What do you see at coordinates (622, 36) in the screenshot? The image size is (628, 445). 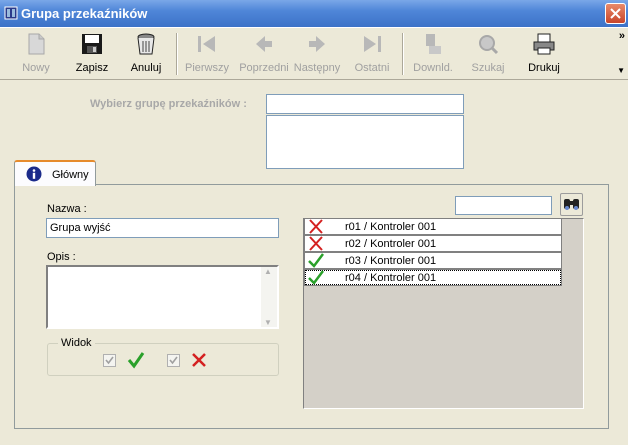 I see `toolbar-overflow-button: »` at bounding box center [622, 36].